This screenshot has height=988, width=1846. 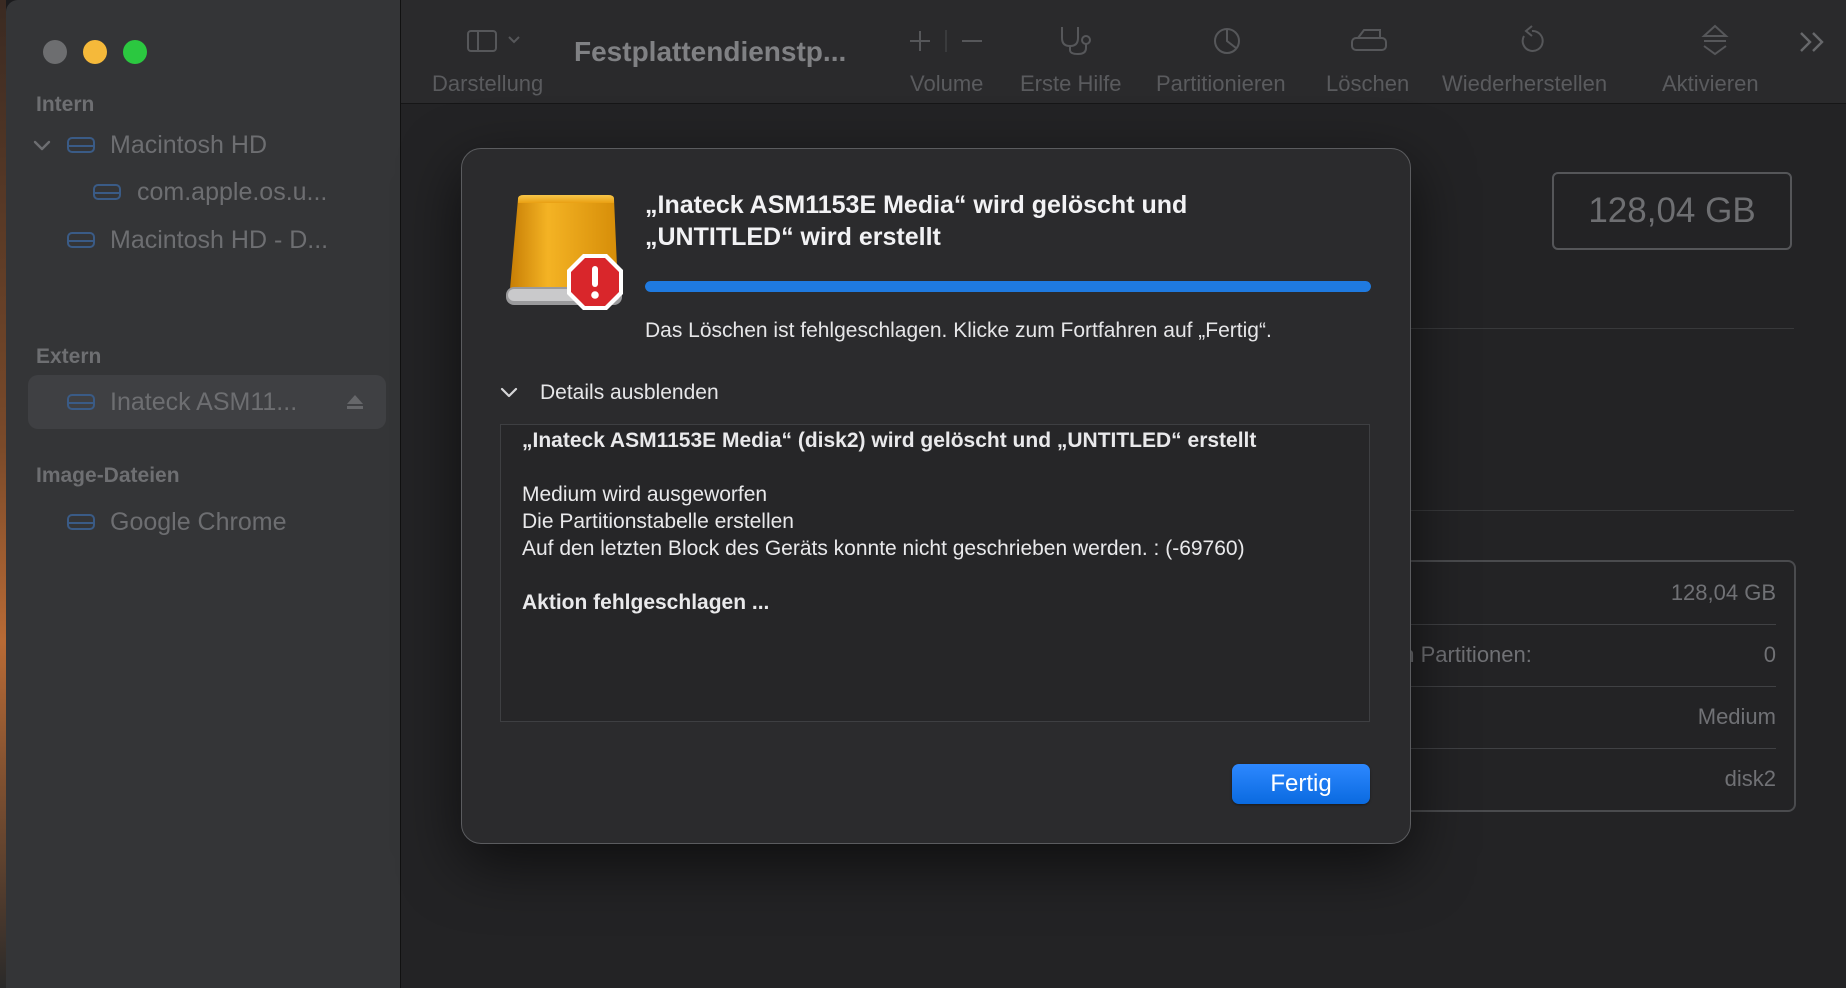 I want to click on info-table: 128,04 GB en Partitionen: 0 Medium disk2, so click(x=1591, y=686).